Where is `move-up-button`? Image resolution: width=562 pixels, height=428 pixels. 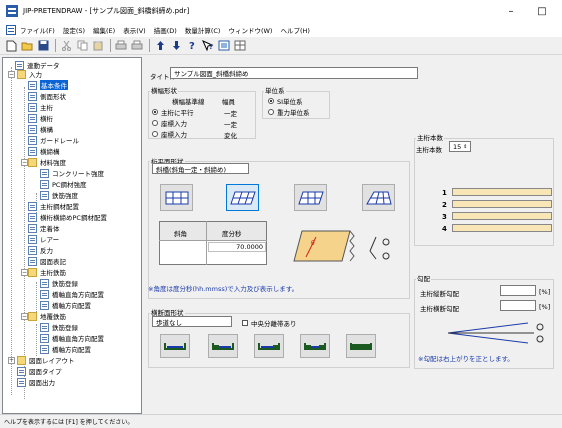 move-up-button is located at coordinates (160, 46).